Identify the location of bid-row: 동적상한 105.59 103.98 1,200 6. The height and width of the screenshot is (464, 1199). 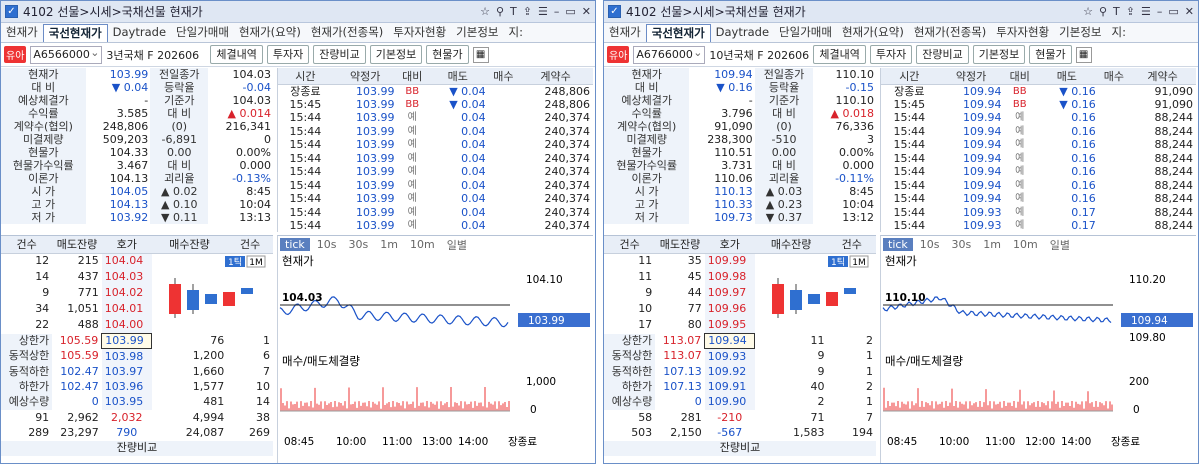
(137, 356).